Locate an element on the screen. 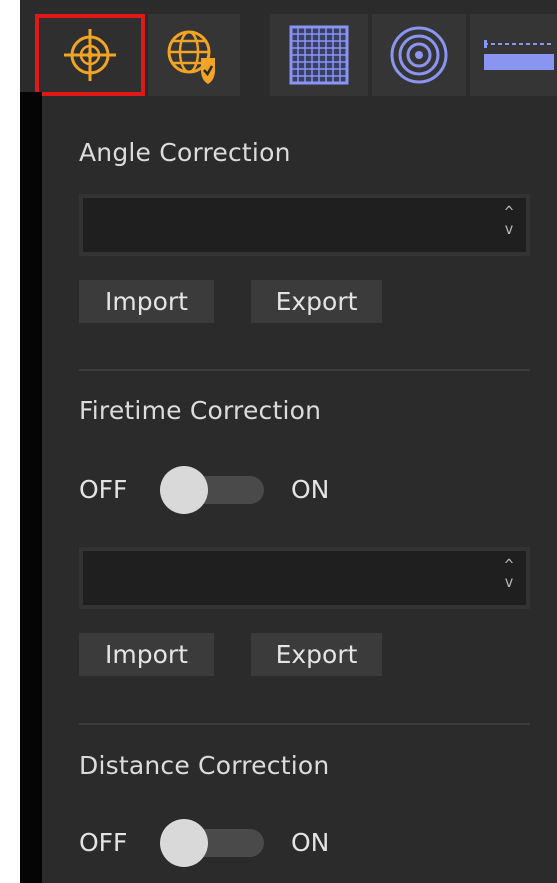 The height and width of the screenshot is (883, 557). grid-icon is located at coordinates (319, 55).